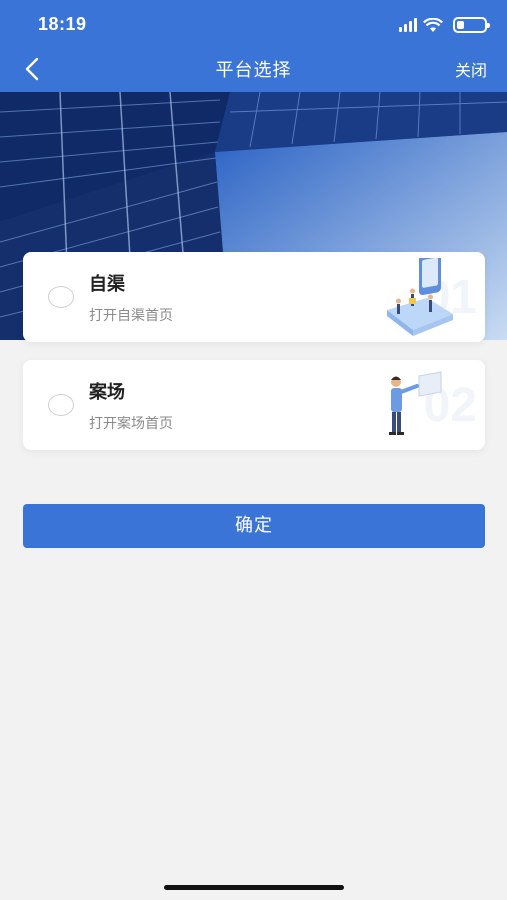 This screenshot has height=900, width=507. Describe the element at coordinates (254, 297) in the screenshot. I see `option-card-ziqu: 自渠 打开自渠首页 01` at that location.